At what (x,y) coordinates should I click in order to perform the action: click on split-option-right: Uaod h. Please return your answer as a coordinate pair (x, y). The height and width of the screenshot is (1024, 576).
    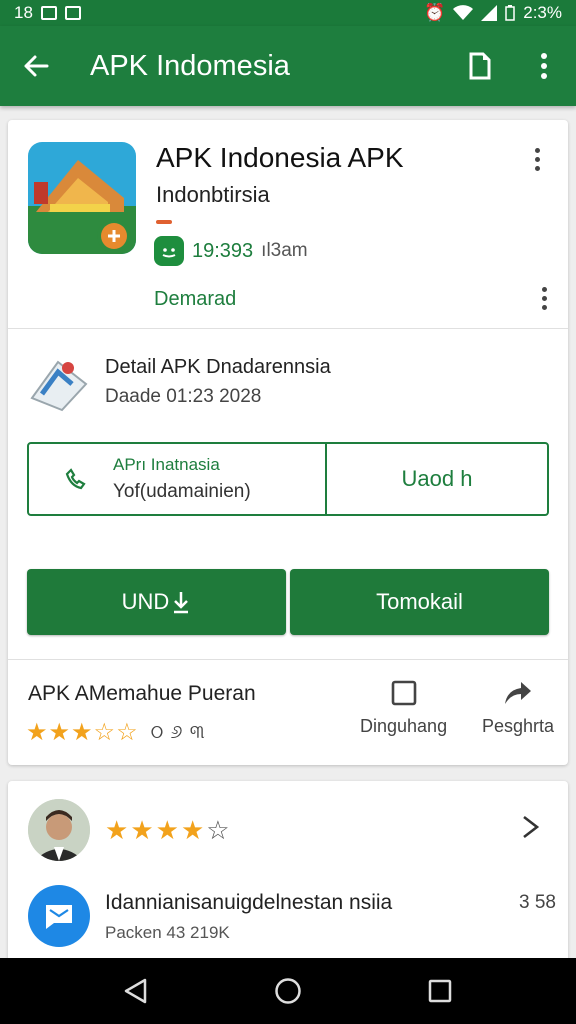
    Looking at the image, I should click on (437, 479).